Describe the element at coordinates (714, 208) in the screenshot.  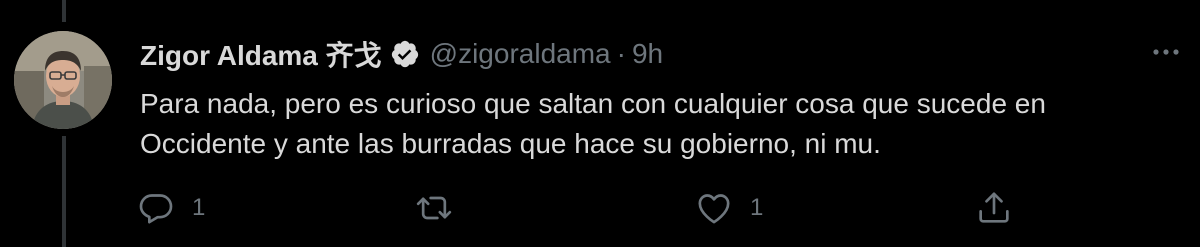
I see `heart-icon` at that location.